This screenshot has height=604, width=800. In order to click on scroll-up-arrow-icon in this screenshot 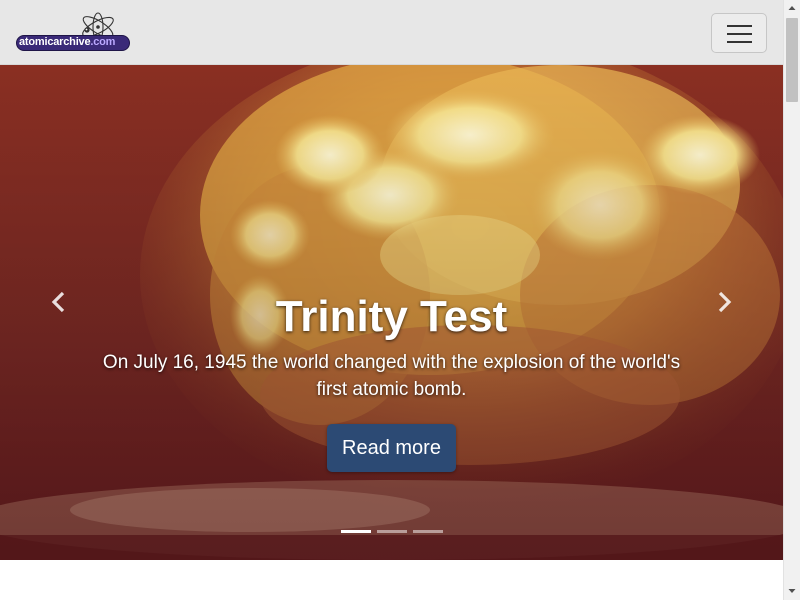, I will do `click(792, 8)`.